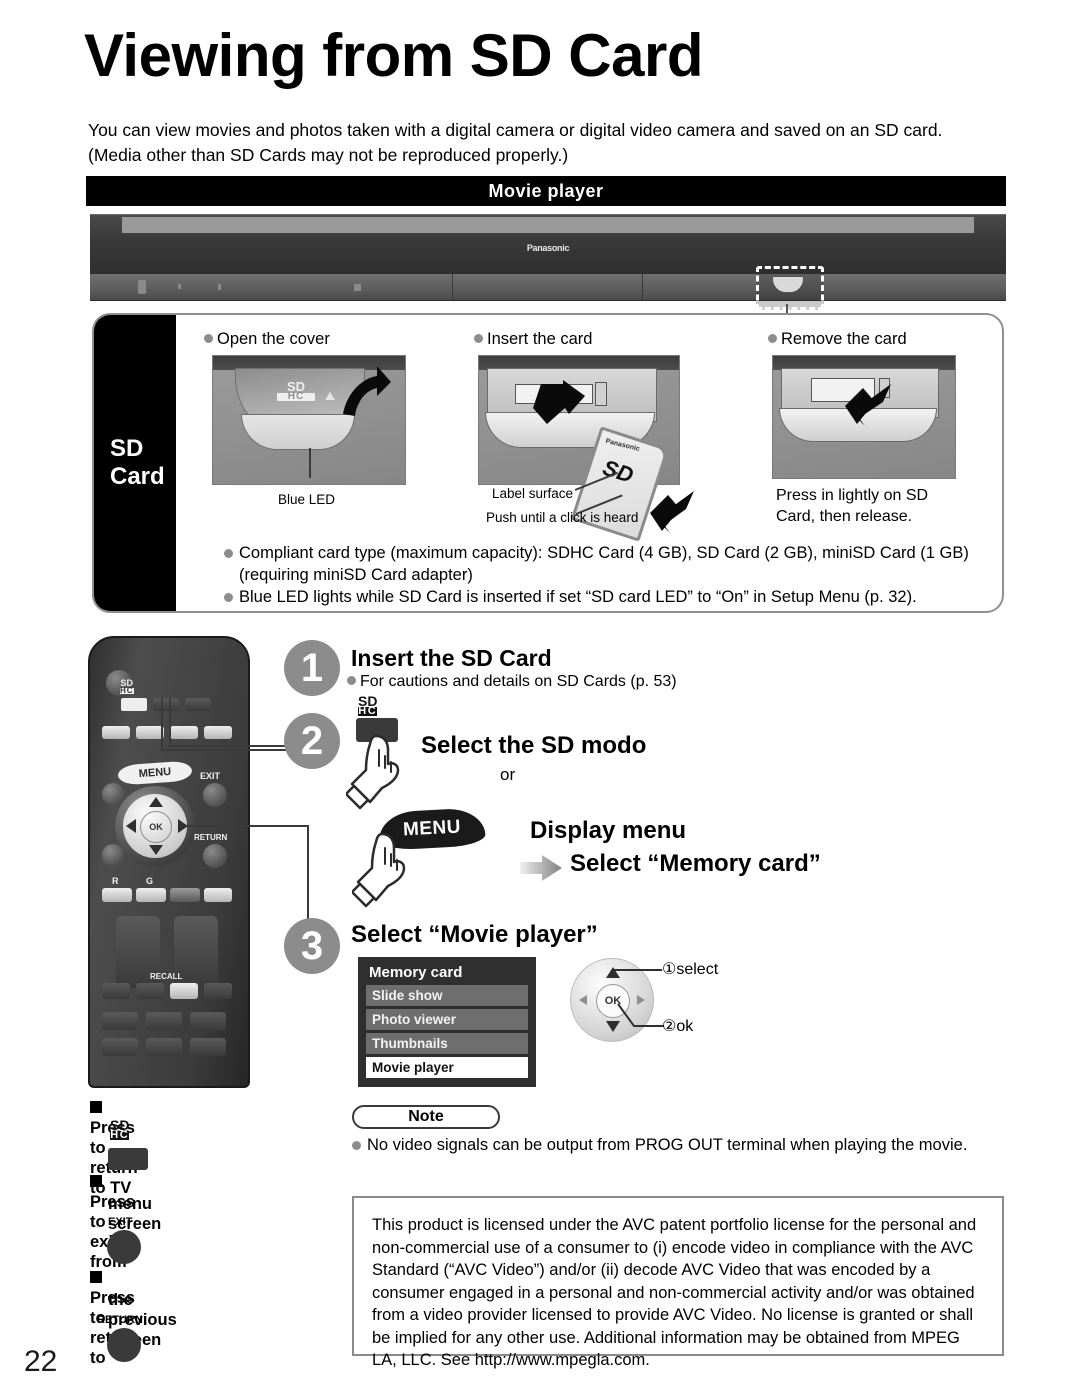 Image resolution: width=1080 pixels, height=1397 pixels. I want to click on legend-sd-icon-bottom: HC, so click(120, 1135).